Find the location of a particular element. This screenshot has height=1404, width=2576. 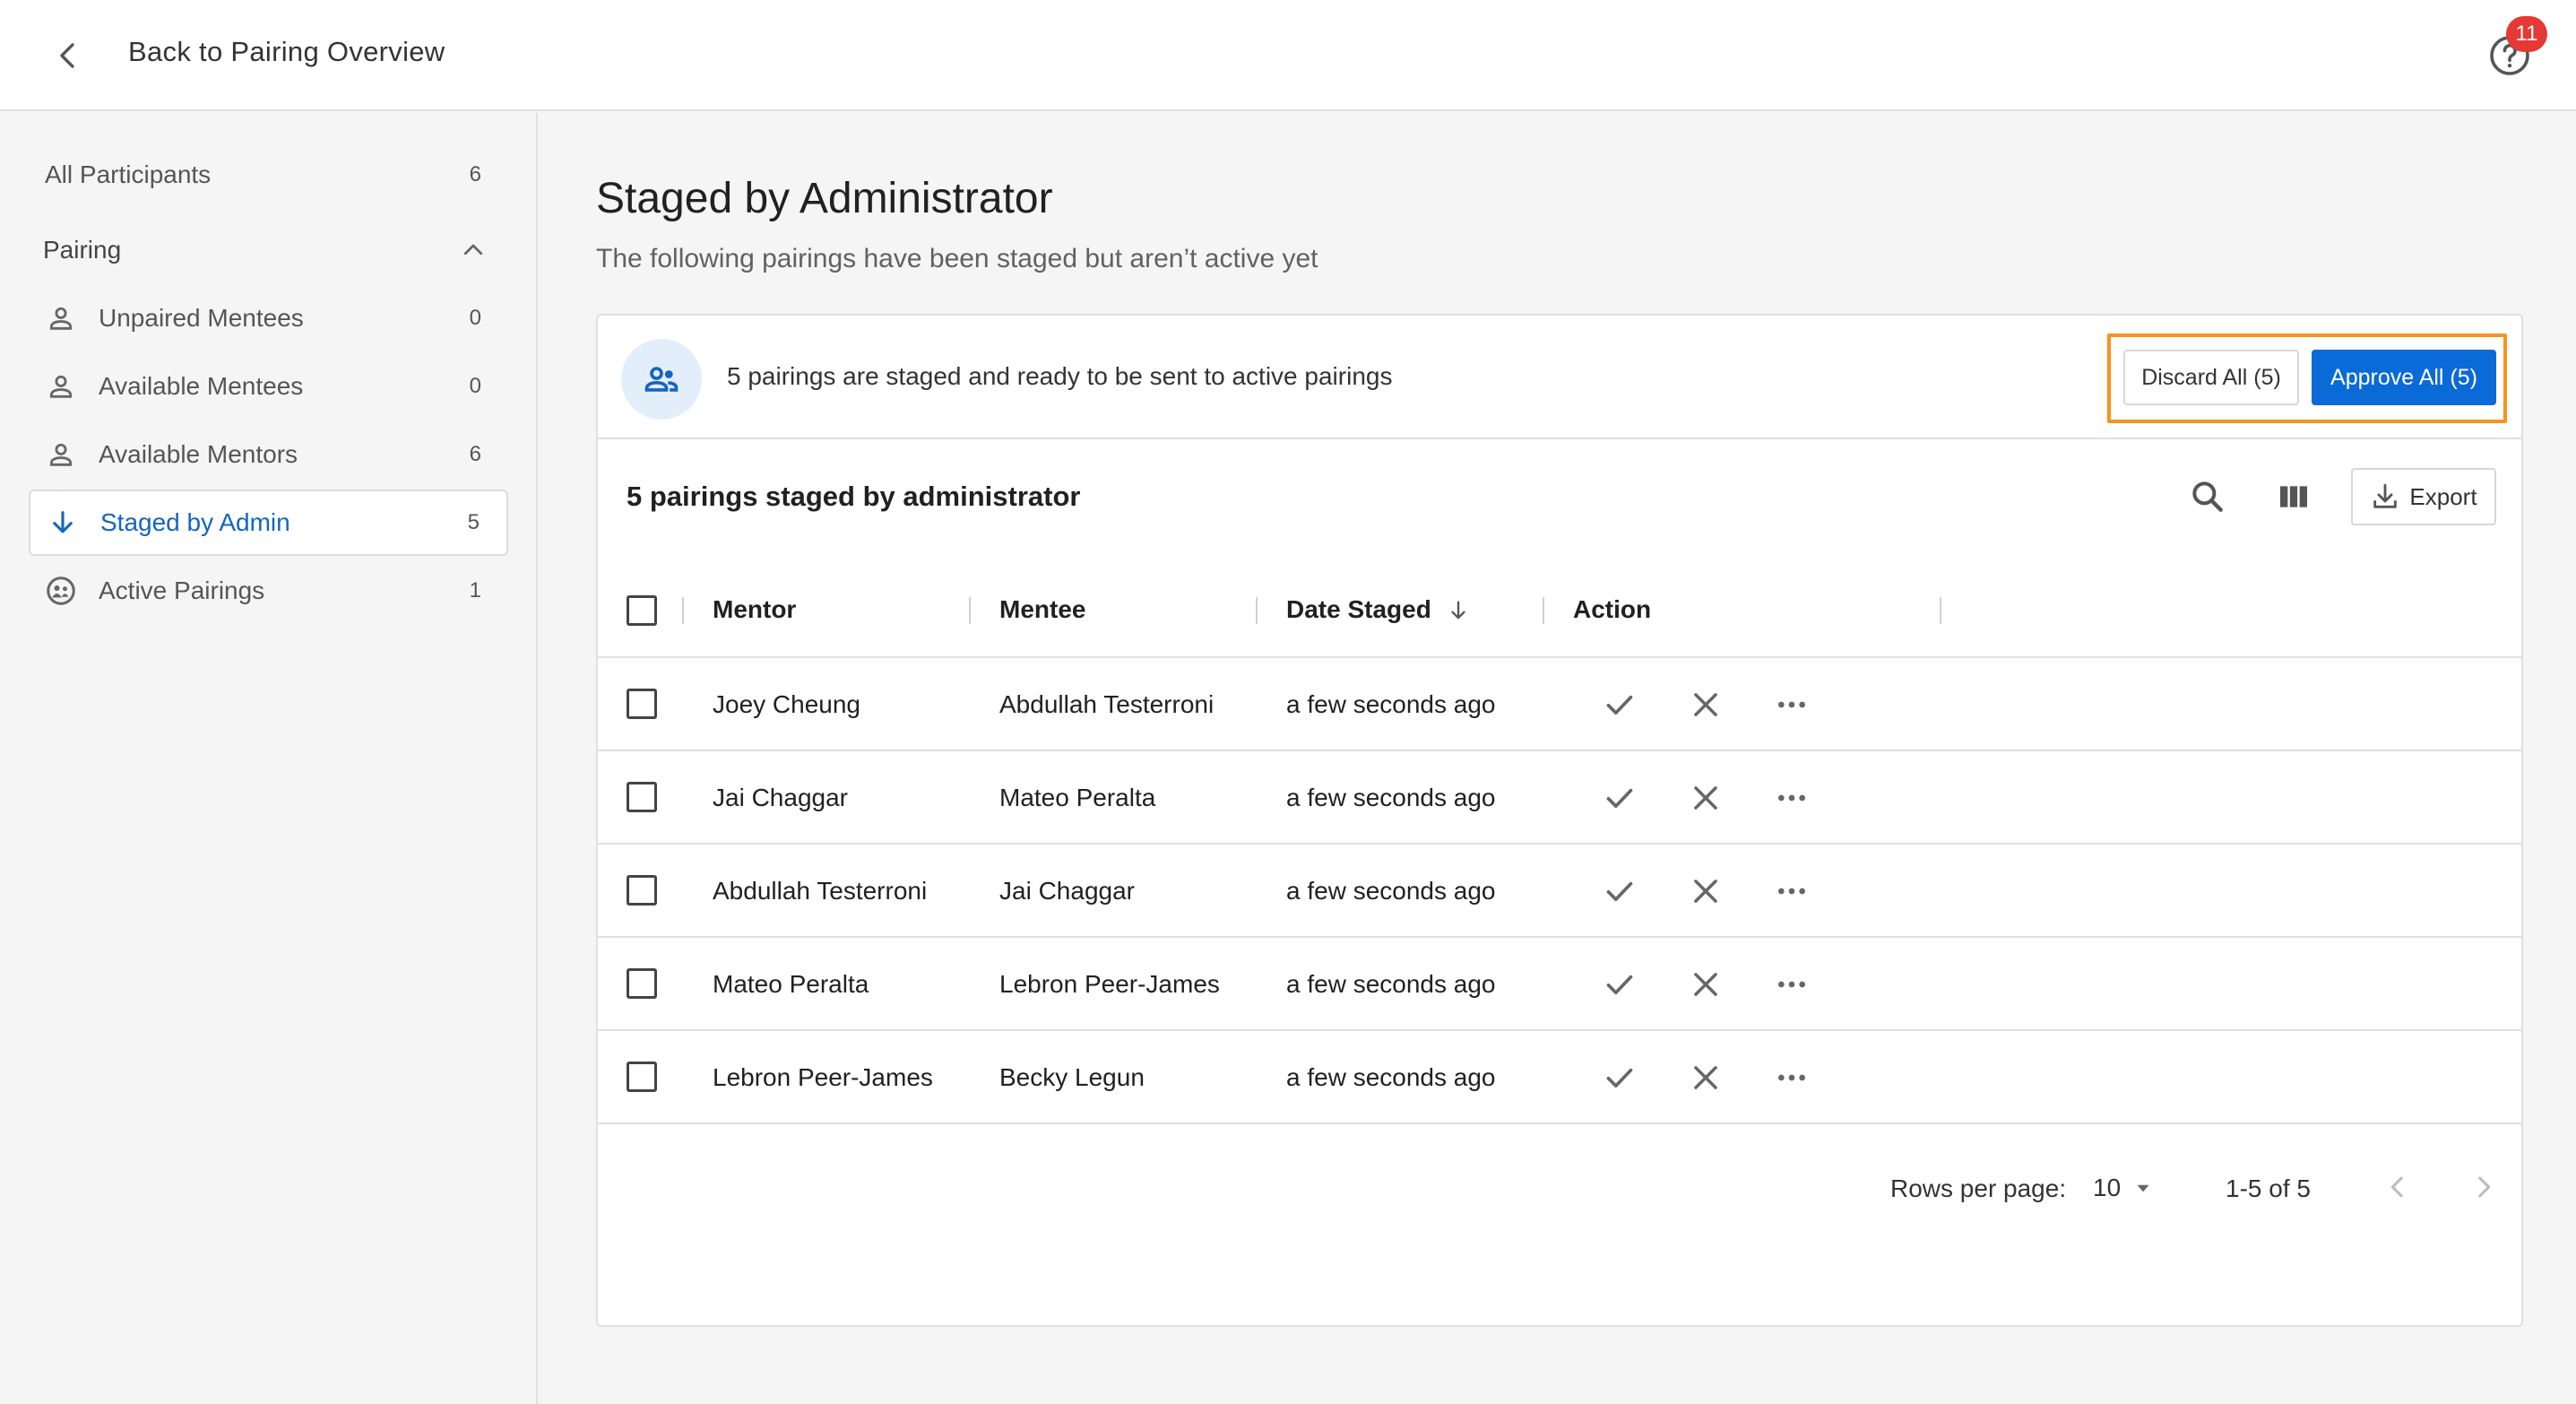

mentor-cell: Jai Chaggar is located at coordinates (780, 798).